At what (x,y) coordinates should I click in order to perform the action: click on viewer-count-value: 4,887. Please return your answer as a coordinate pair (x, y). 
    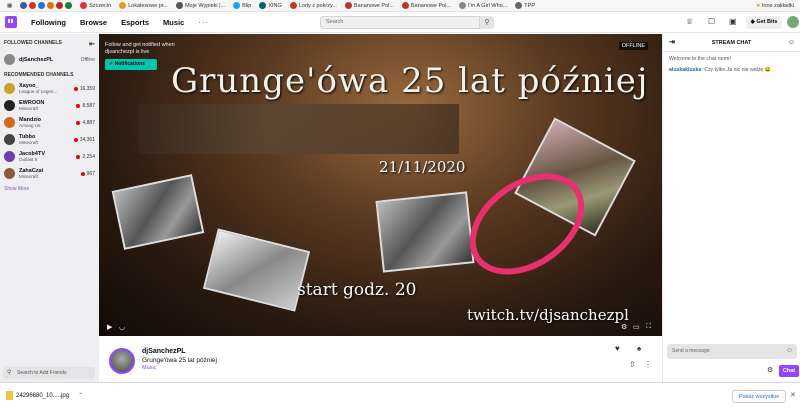
    Looking at the image, I should click on (88, 122).